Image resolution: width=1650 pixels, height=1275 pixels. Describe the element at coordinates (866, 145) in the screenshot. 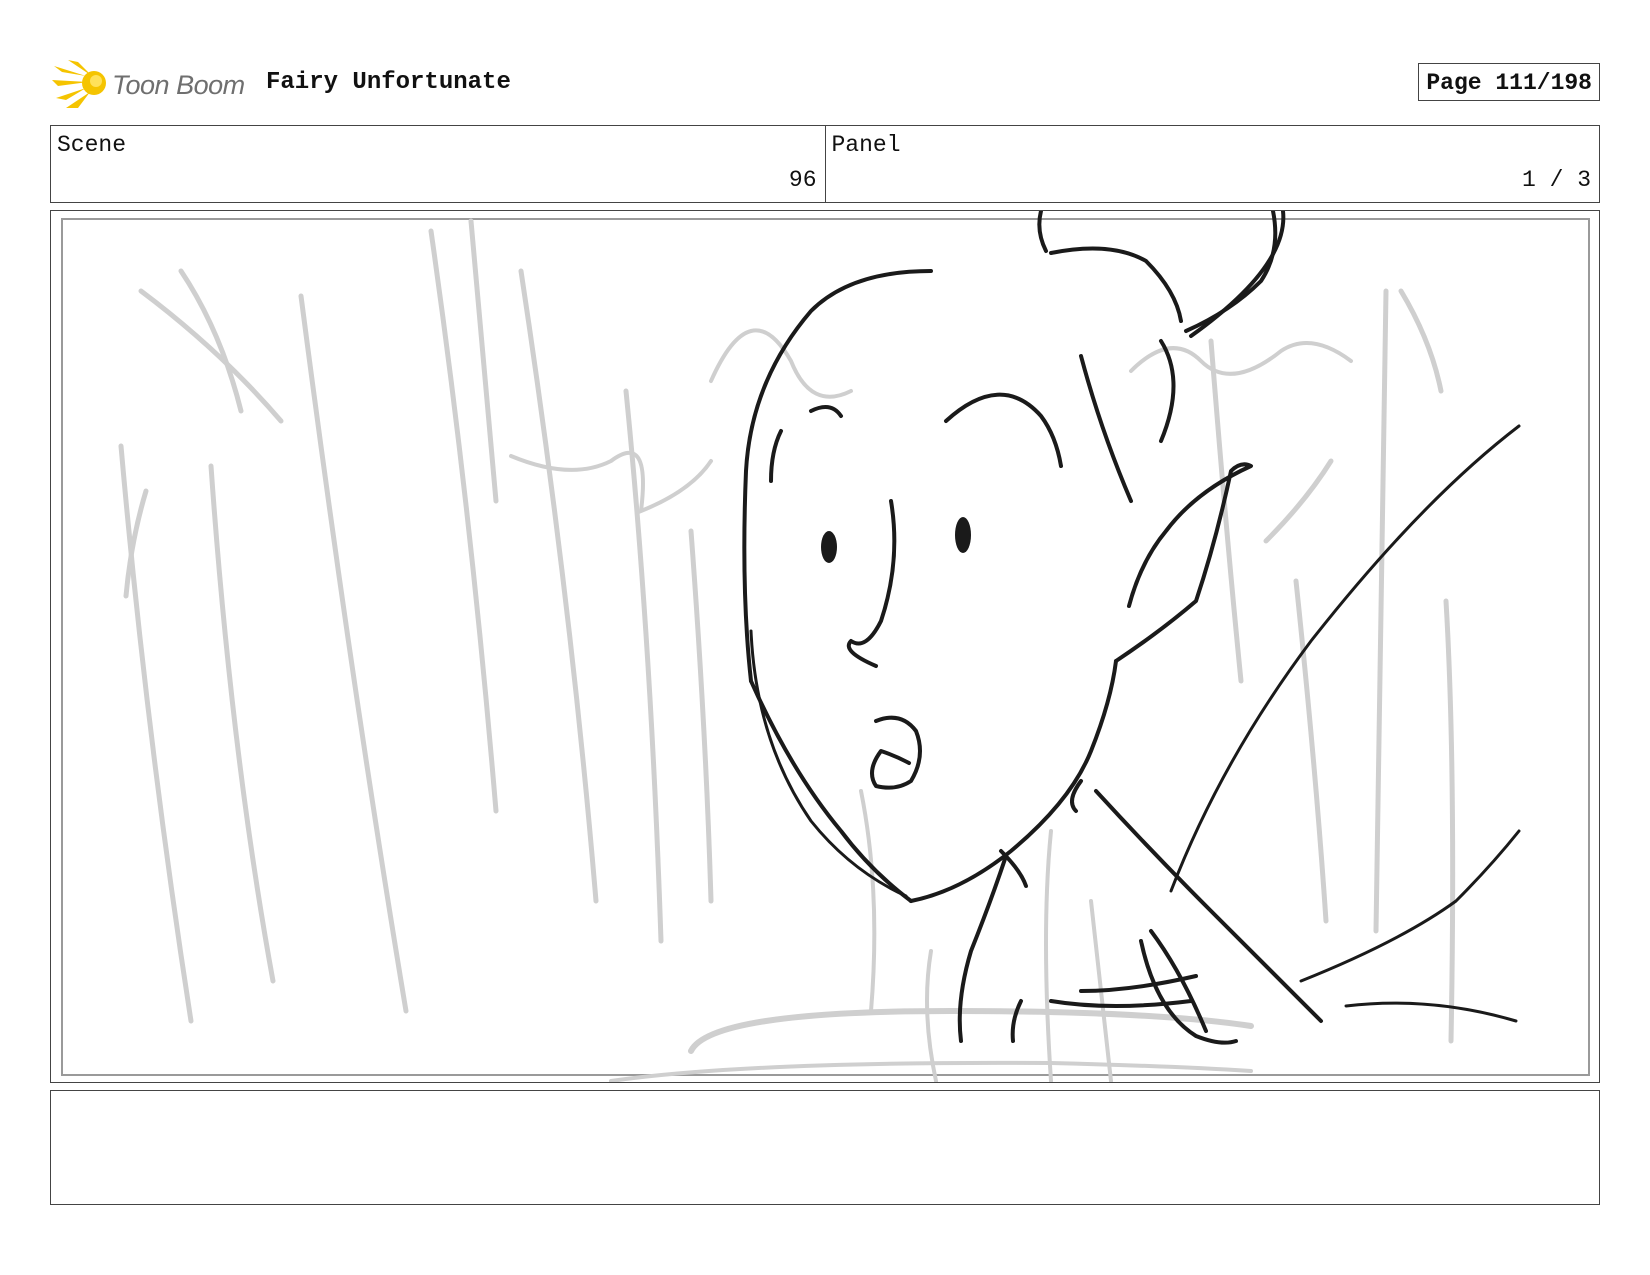

I see `panel-label: Panel` at that location.